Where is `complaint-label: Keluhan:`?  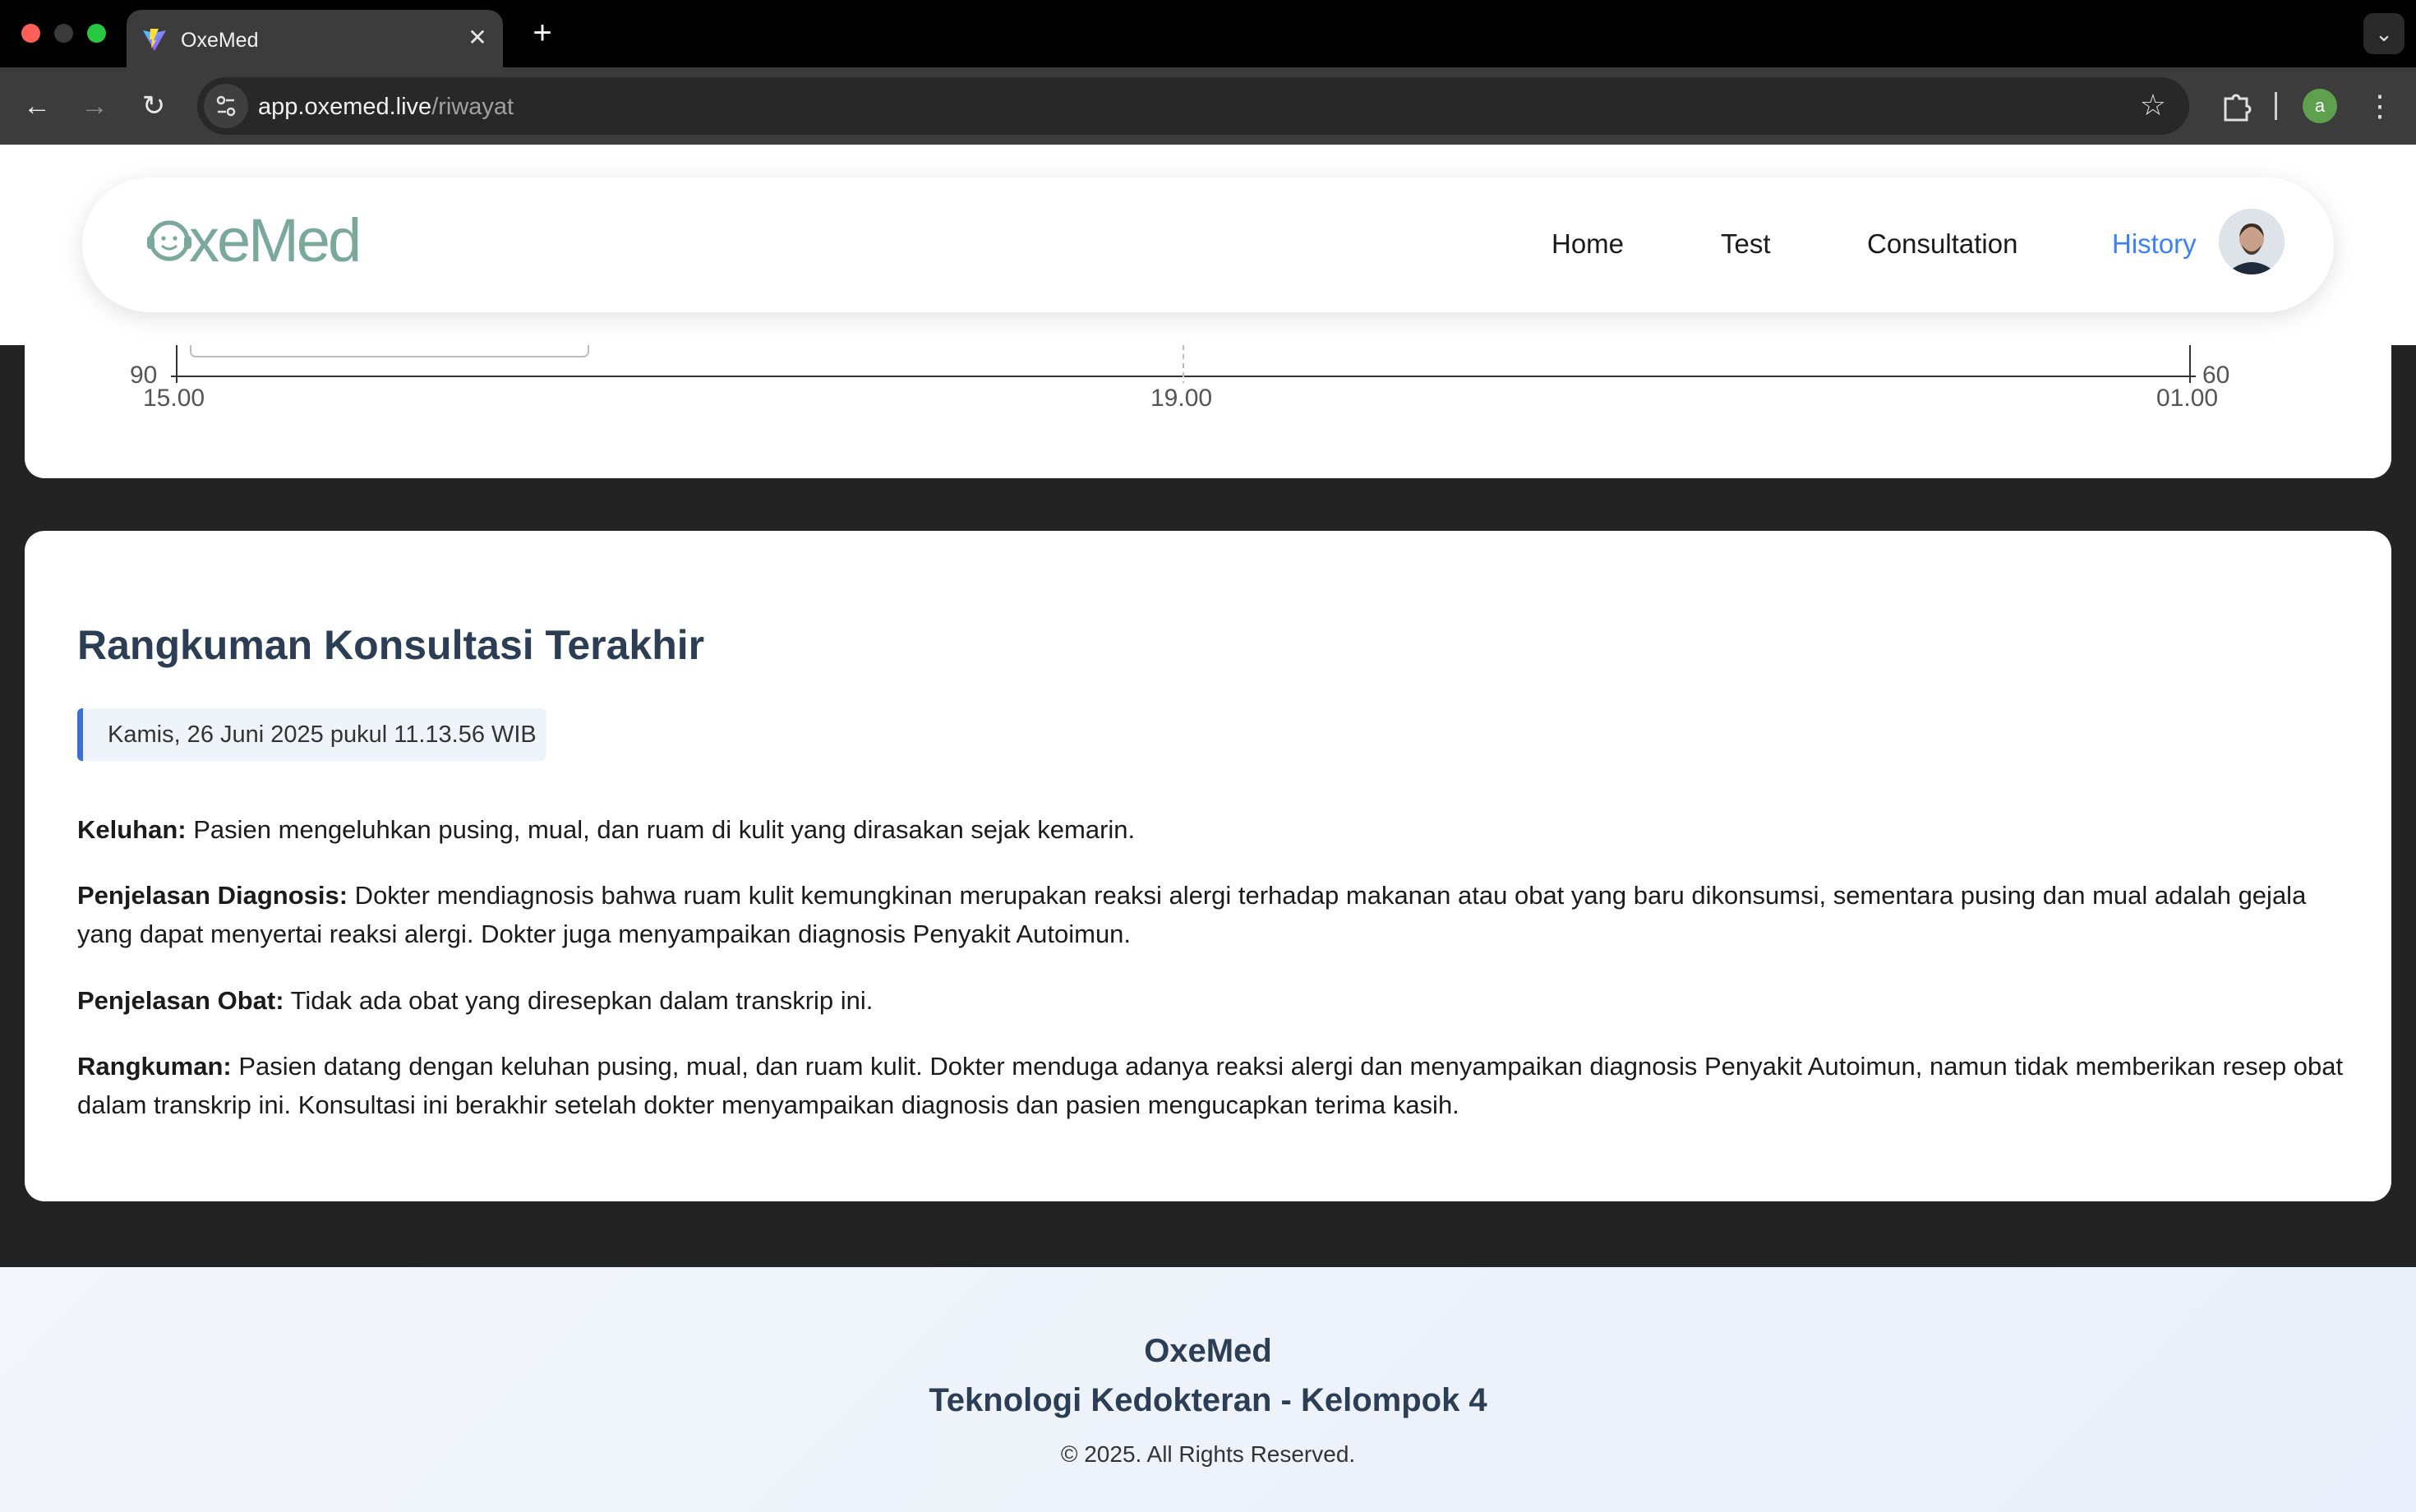
complaint-label: Keluhan: is located at coordinates (132, 829).